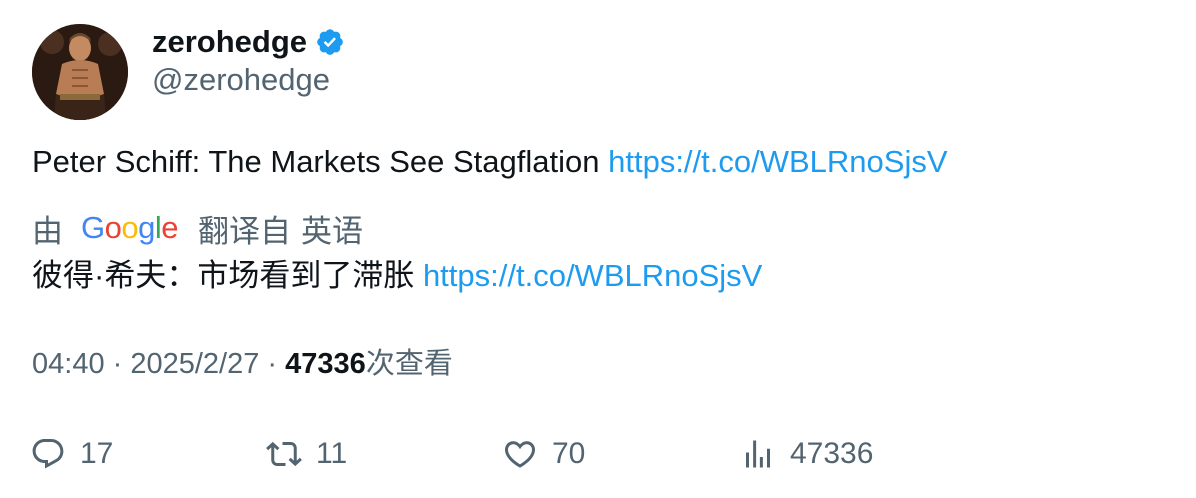  Describe the element at coordinates (194, 364) in the screenshot. I see `tweet-date: 2025/2/27` at that location.